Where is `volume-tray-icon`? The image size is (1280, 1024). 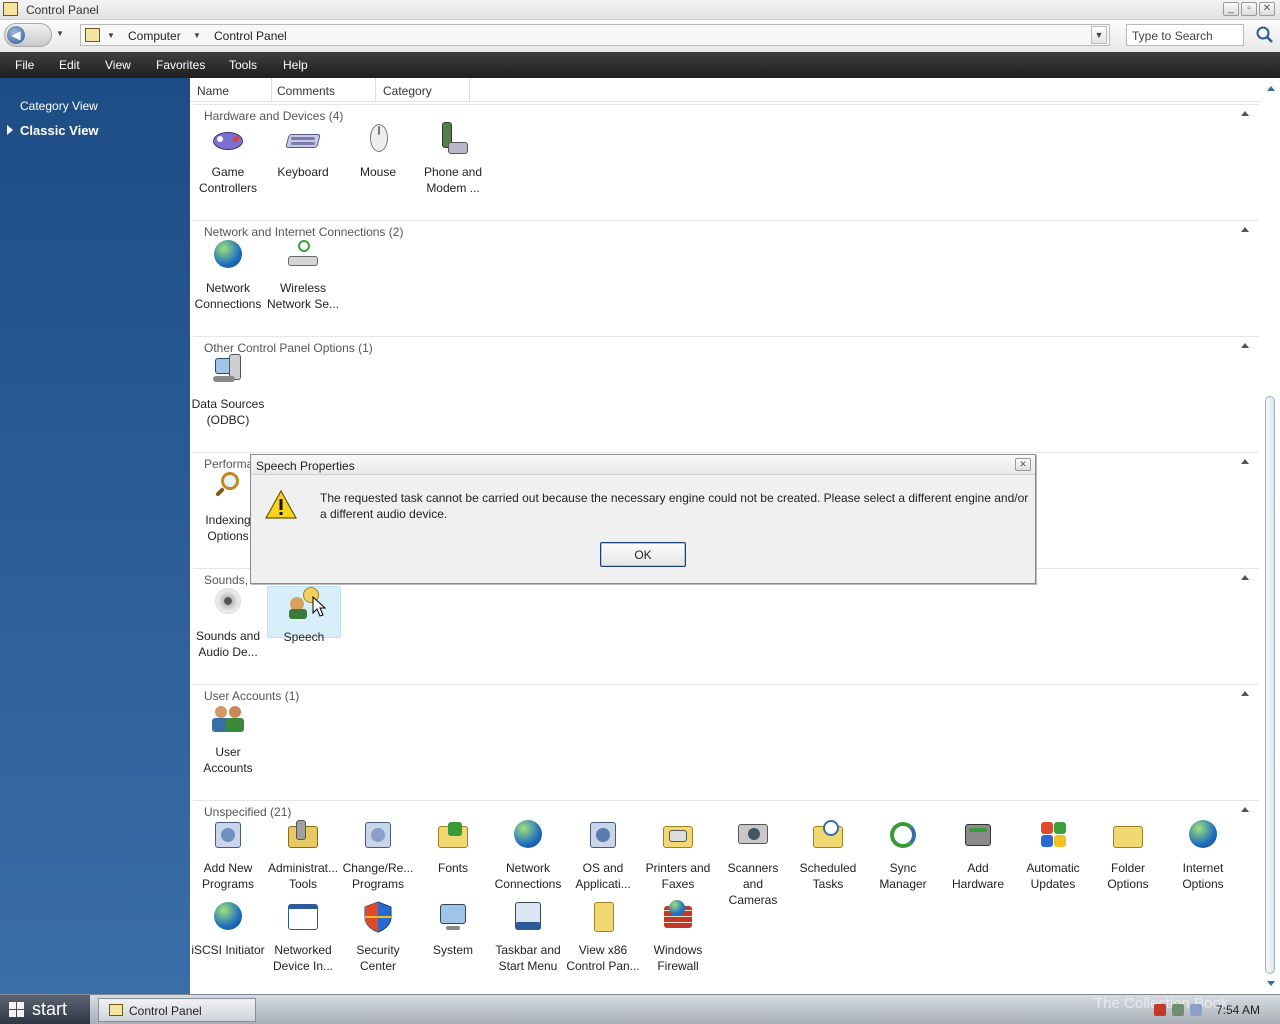 volume-tray-icon is located at coordinates (1196, 1010).